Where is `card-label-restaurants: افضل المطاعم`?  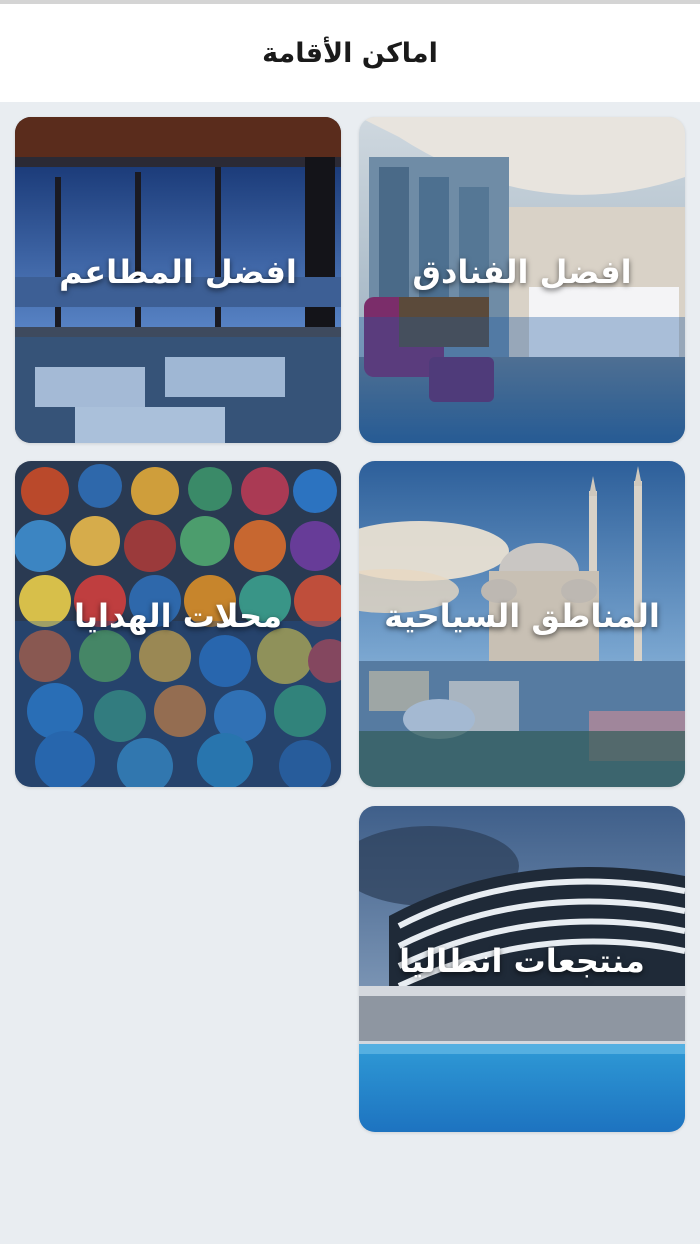
card-label-restaurants: افضل المطاعم is located at coordinates (178, 272).